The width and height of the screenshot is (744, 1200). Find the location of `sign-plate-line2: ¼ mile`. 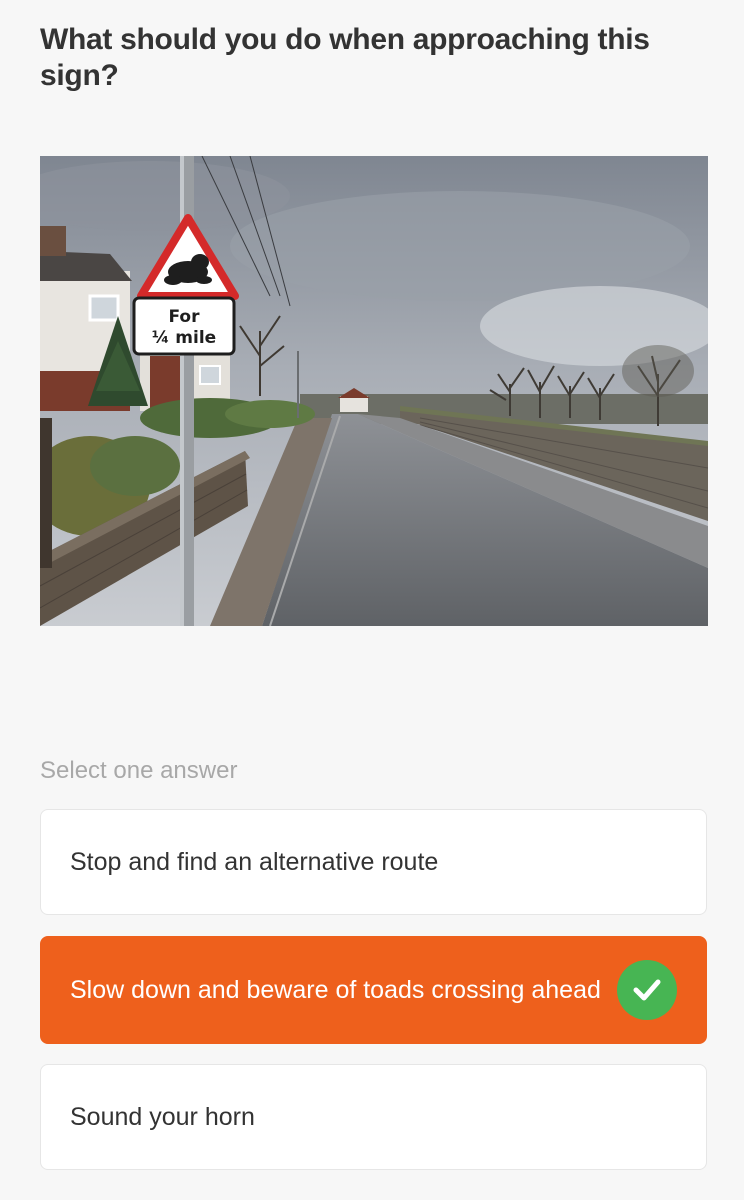

sign-plate-line2: ¼ mile is located at coordinates (184, 338).